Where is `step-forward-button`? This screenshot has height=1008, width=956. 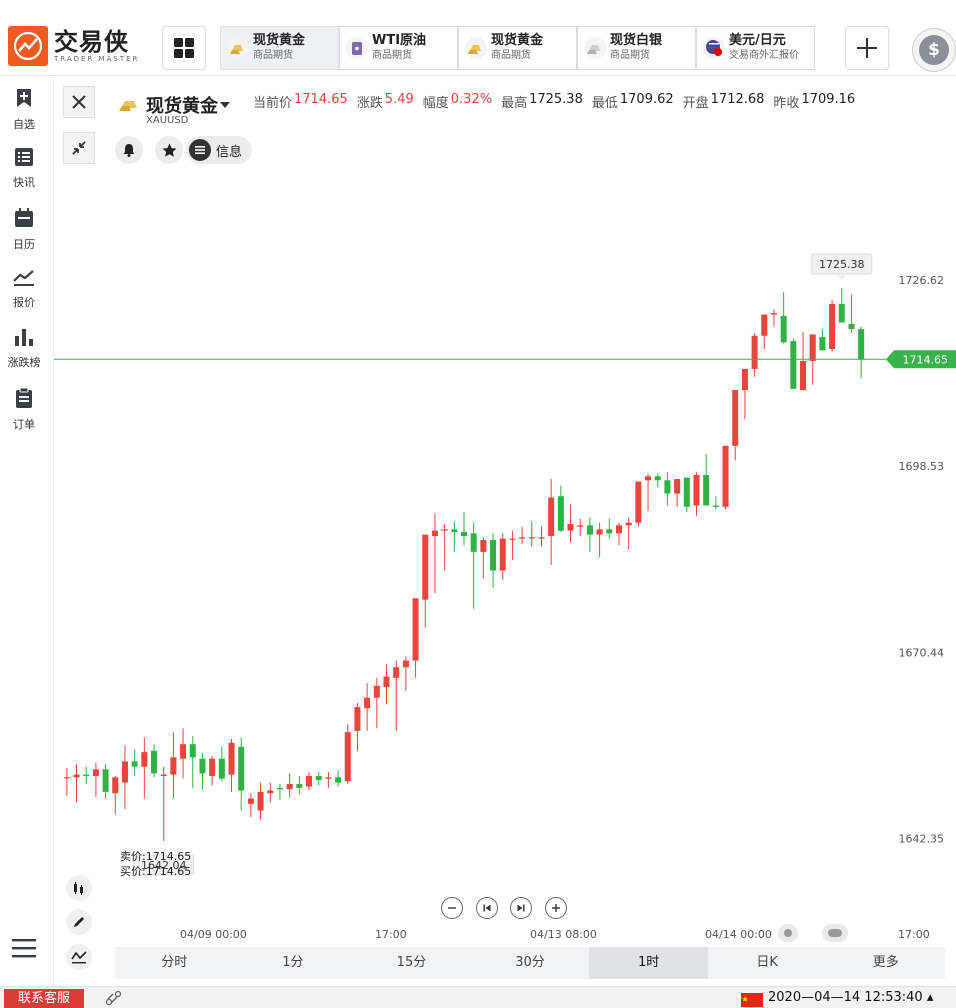 step-forward-button is located at coordinates (521, 908).